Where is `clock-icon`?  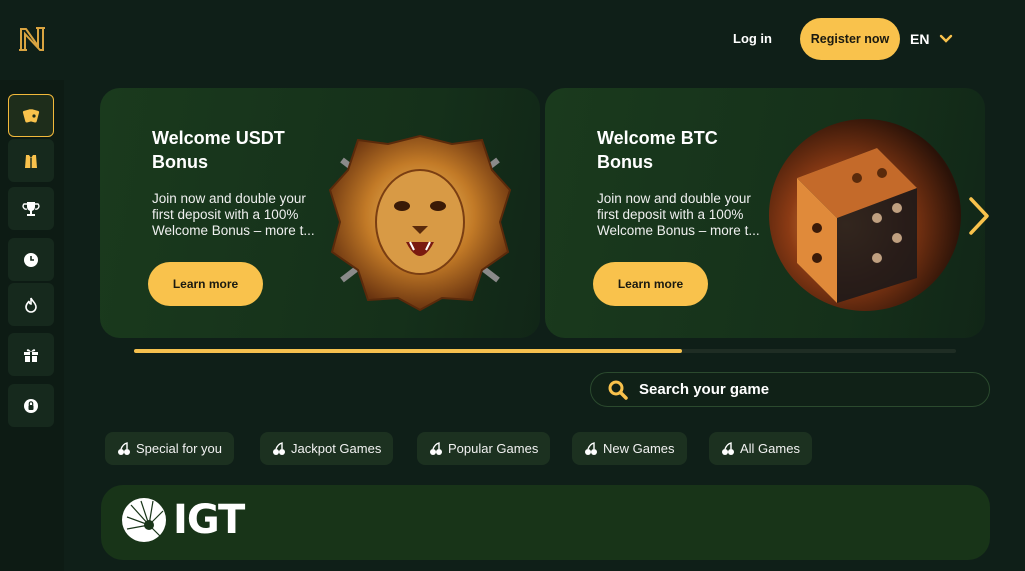 clock-icon is located at coordinates (31, 259).